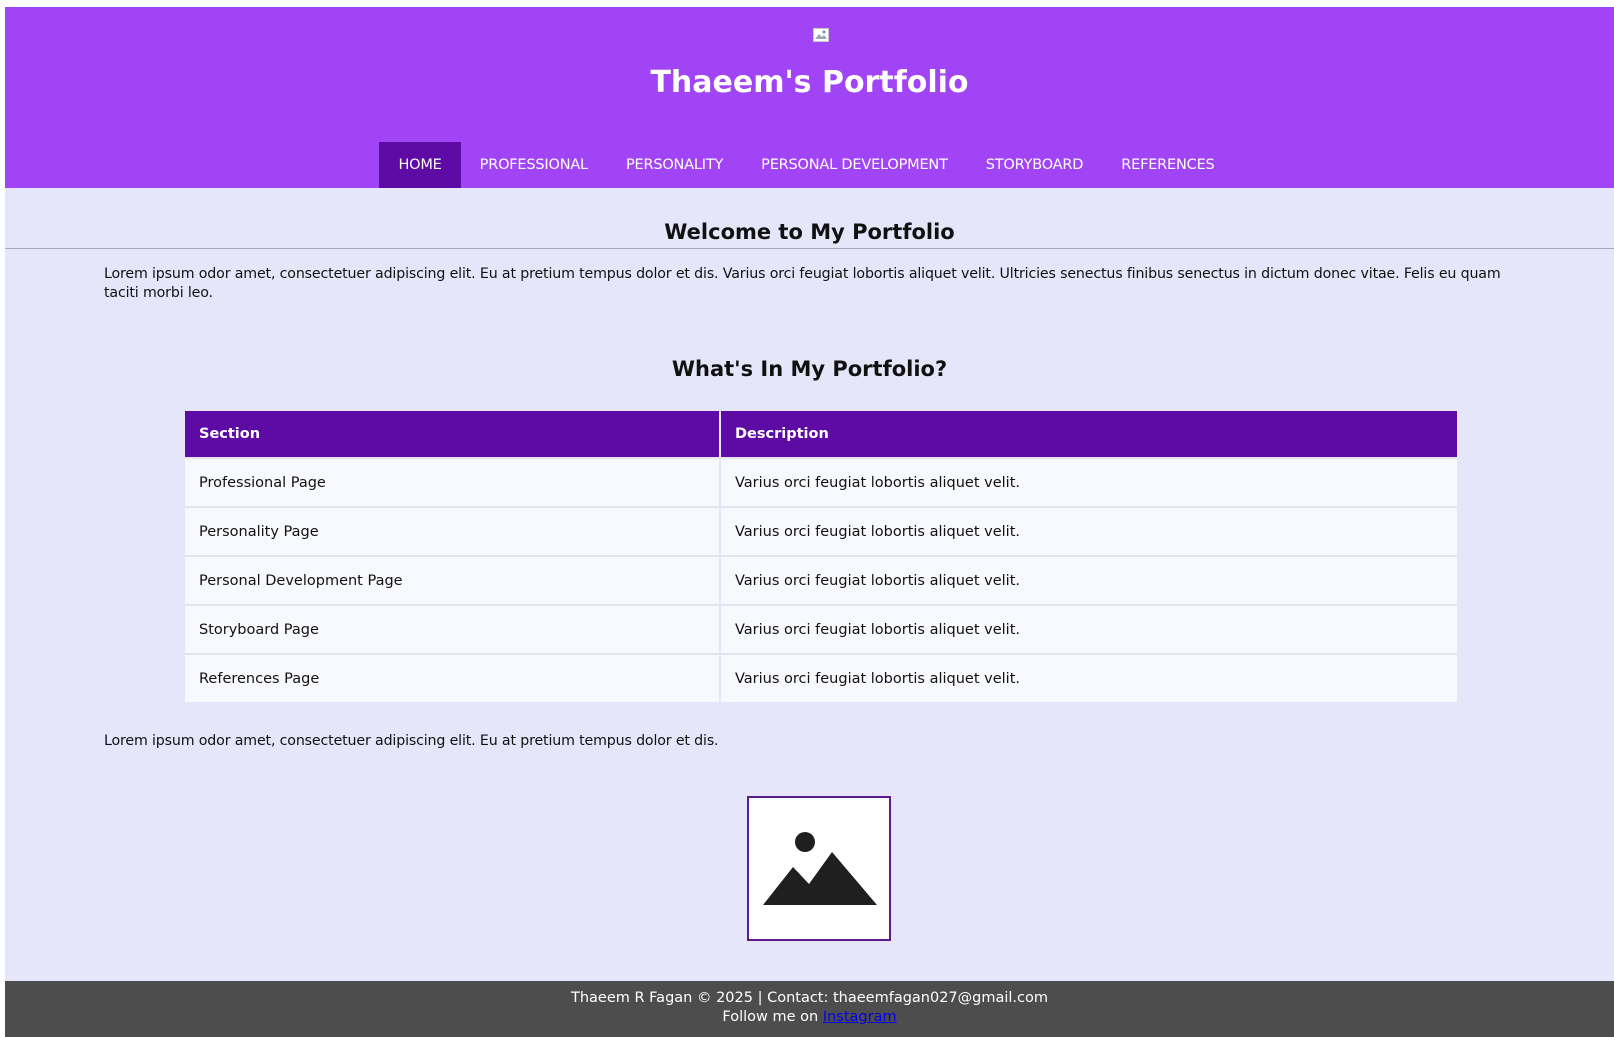 Image resolution: width=1614 pixels, height=1037 pixels. I want to click on table-cell-section: Professional Page, so click(453, 482).